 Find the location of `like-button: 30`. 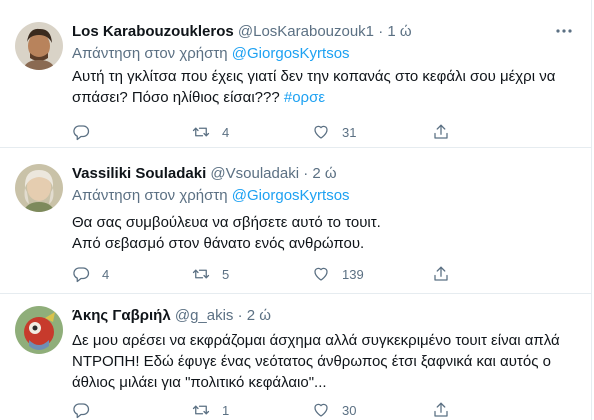

like-button: 30 is located at coordinates (334, 410).